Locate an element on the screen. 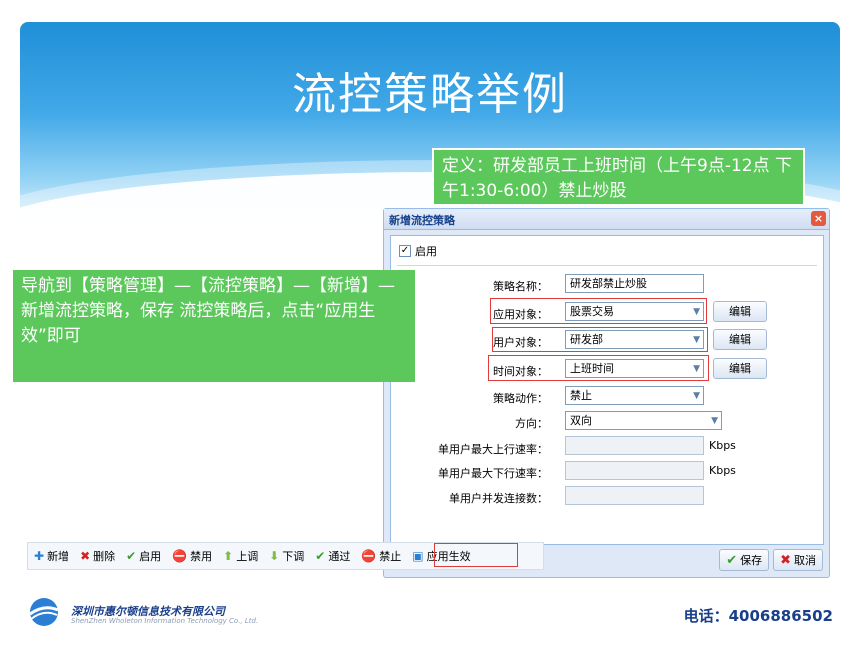 The width and height of the screenshot is (861, 648). slide-title: 流控策略举例 is located at coordinates (430, 94).